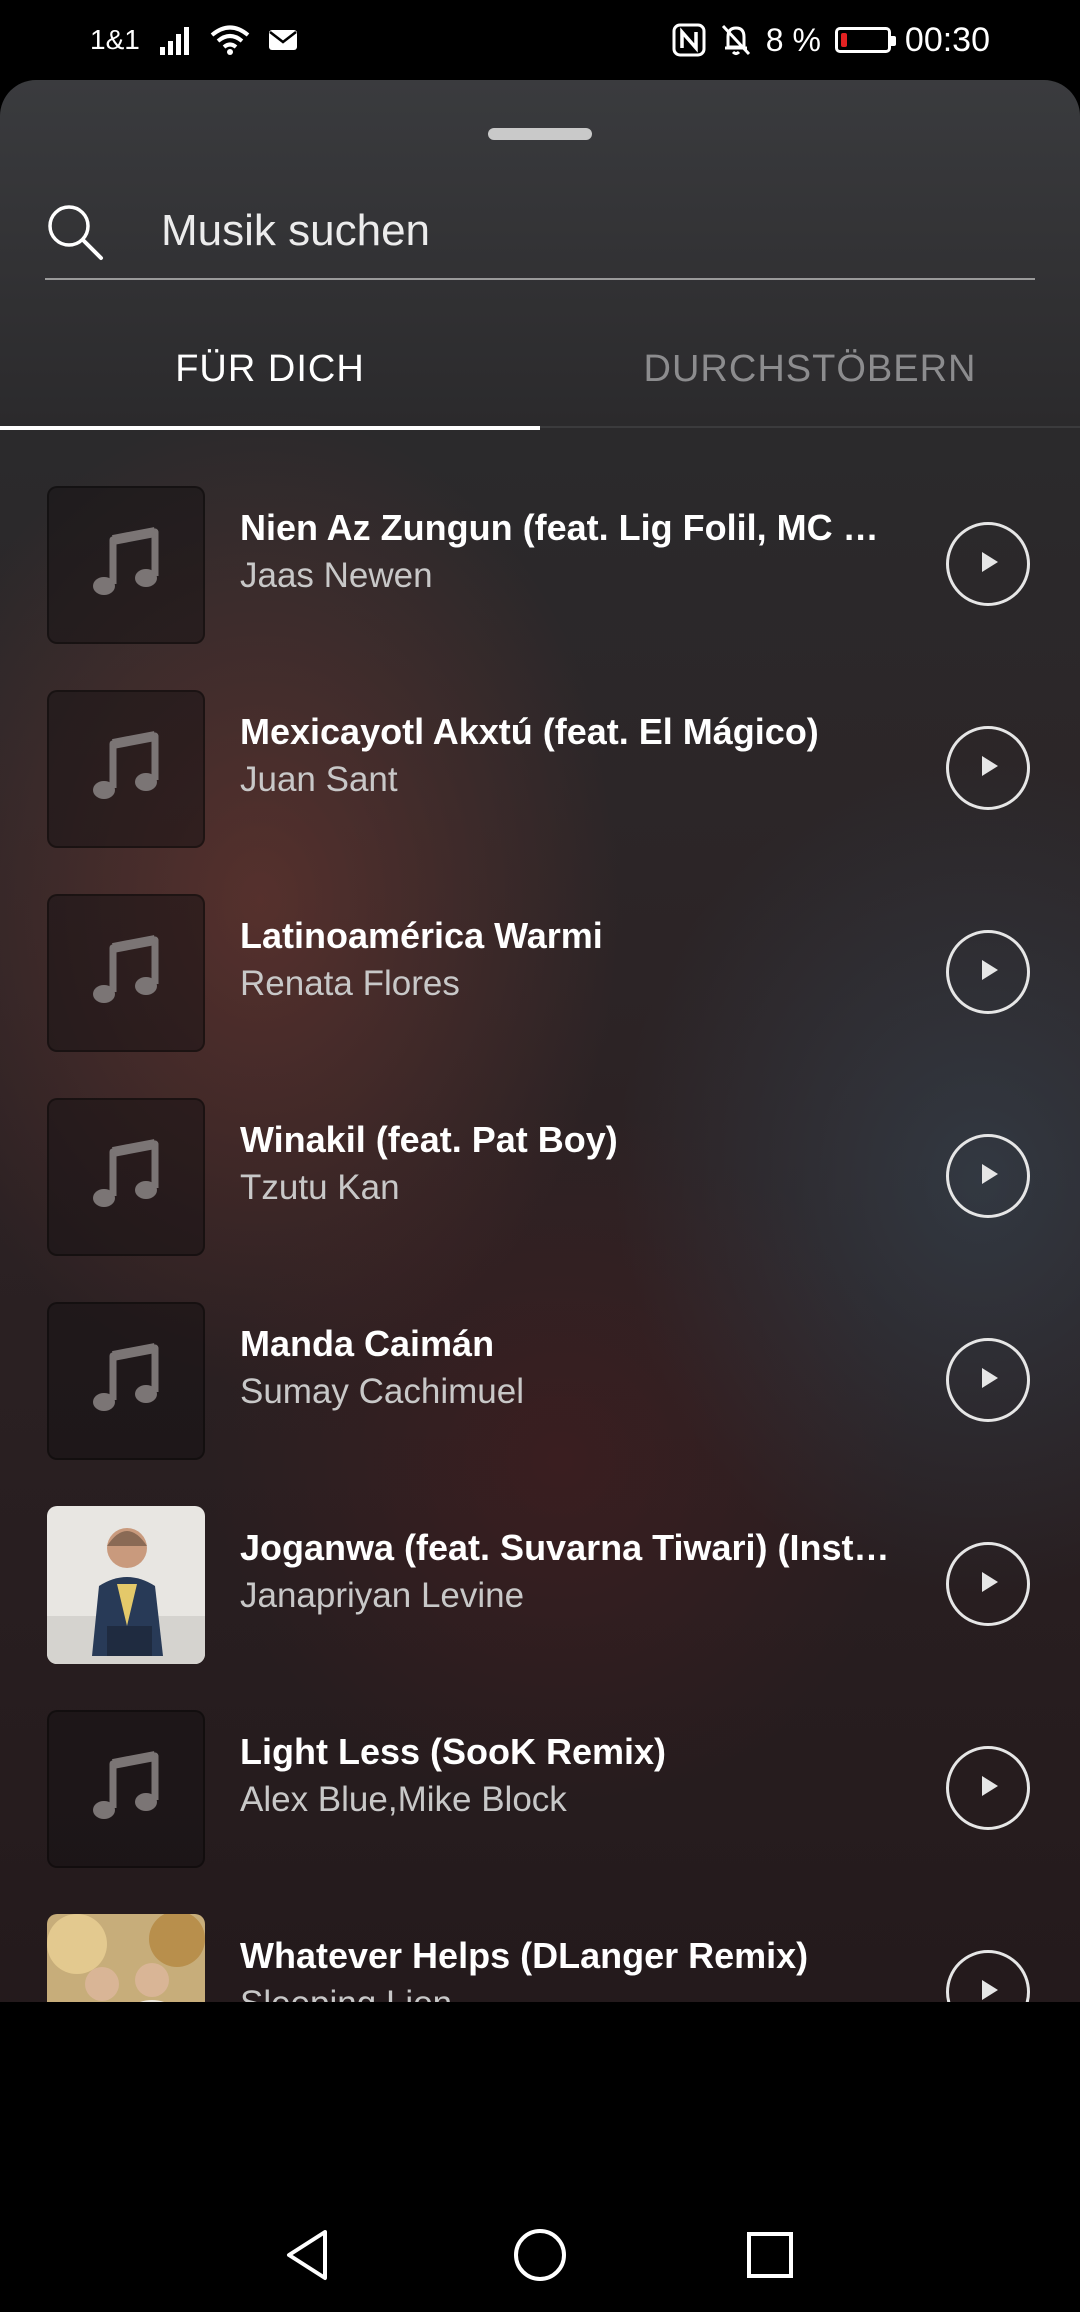  What do you see at coordinates (308, 2255) in the screenshot?
I see `back-icon` at bounding box center [308, 2255].